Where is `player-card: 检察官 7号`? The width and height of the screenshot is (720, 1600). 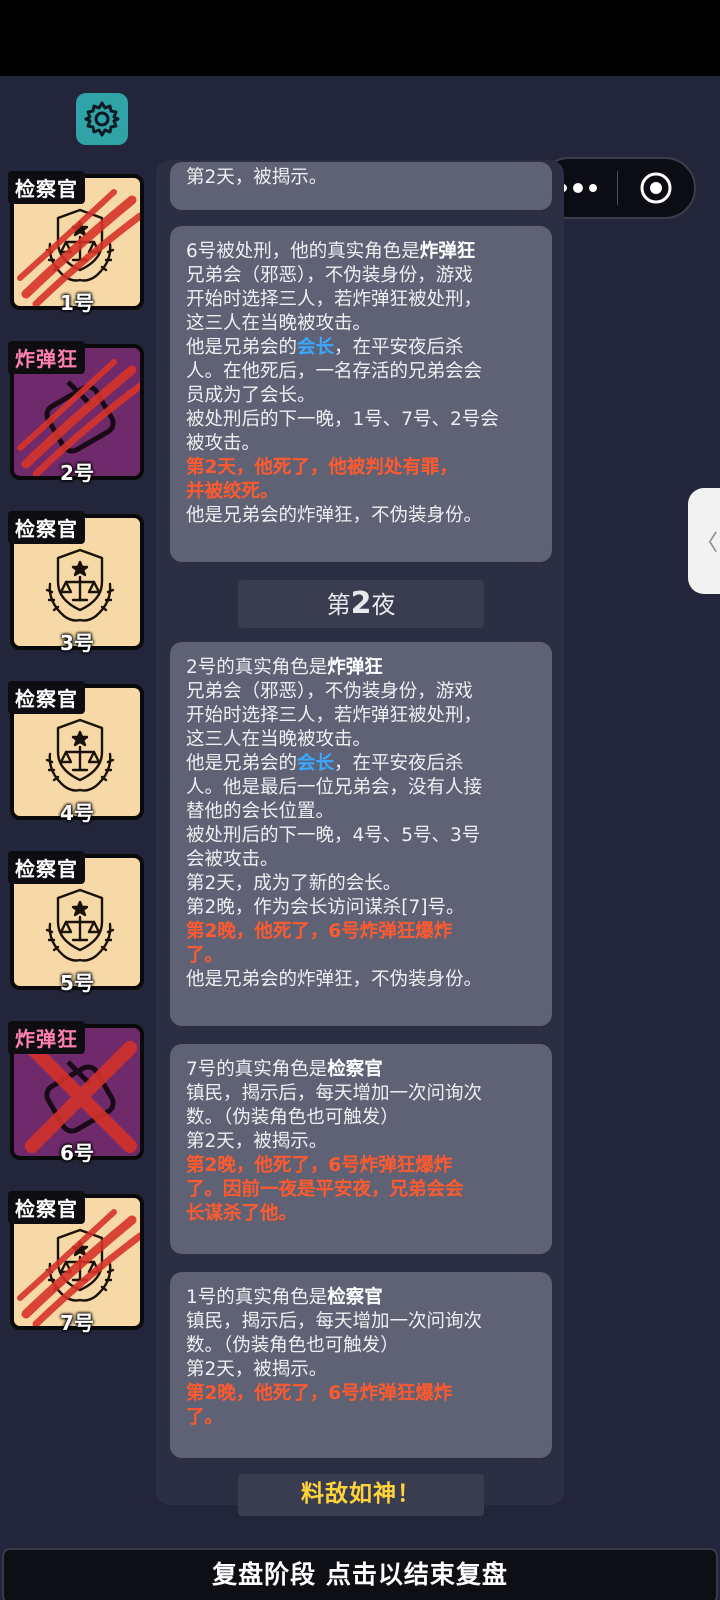 player-card: 检察官 7号 is located at coordinates (76, 1263).